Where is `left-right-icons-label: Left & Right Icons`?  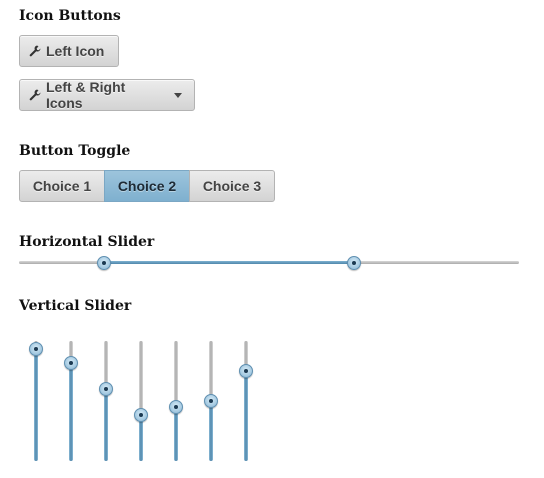
left-right-icons-label: Left & Right Icons is located at coordinates (86, 95).